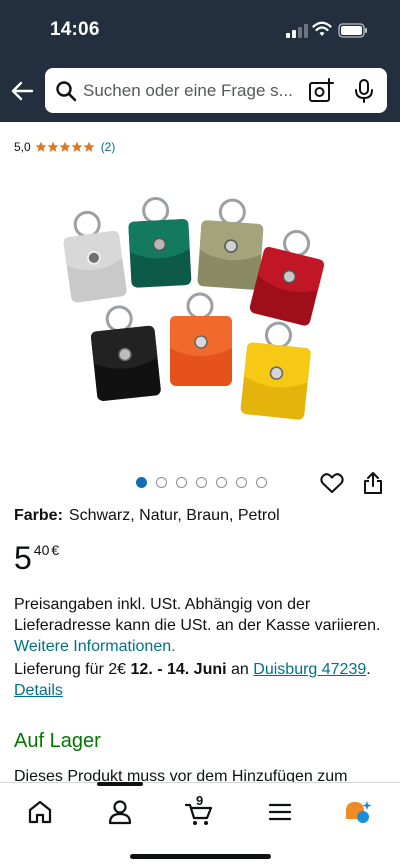 This screenshot has height=868, width=400. What do you see at coordinates (23, 91) in the screenshot?
I see `back-arrow-icon` at bounding box center [23, 91].